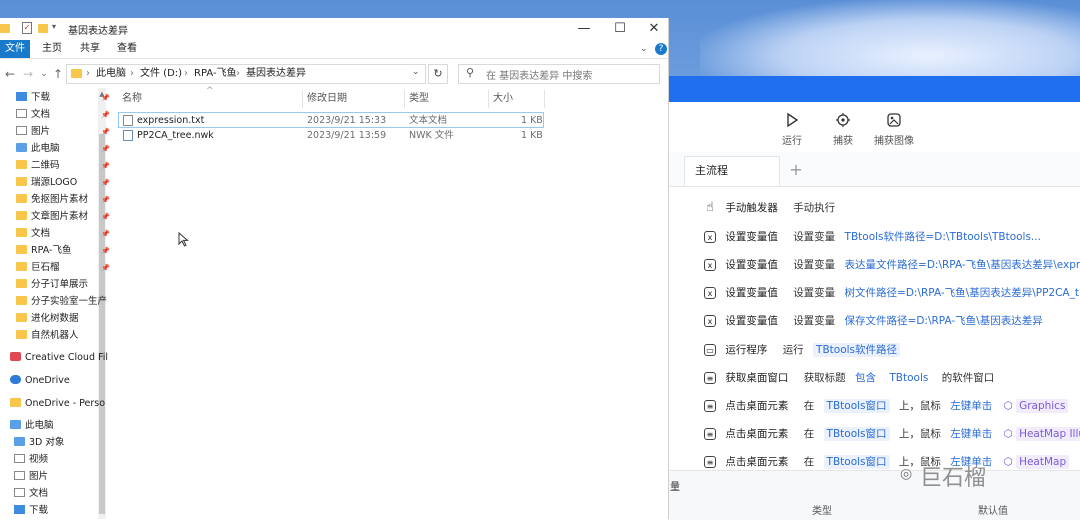  What do you see at coordinates (27, 28) in the screenshot?
I see `properties-icon: ✓` at bounding box center [27, 28].